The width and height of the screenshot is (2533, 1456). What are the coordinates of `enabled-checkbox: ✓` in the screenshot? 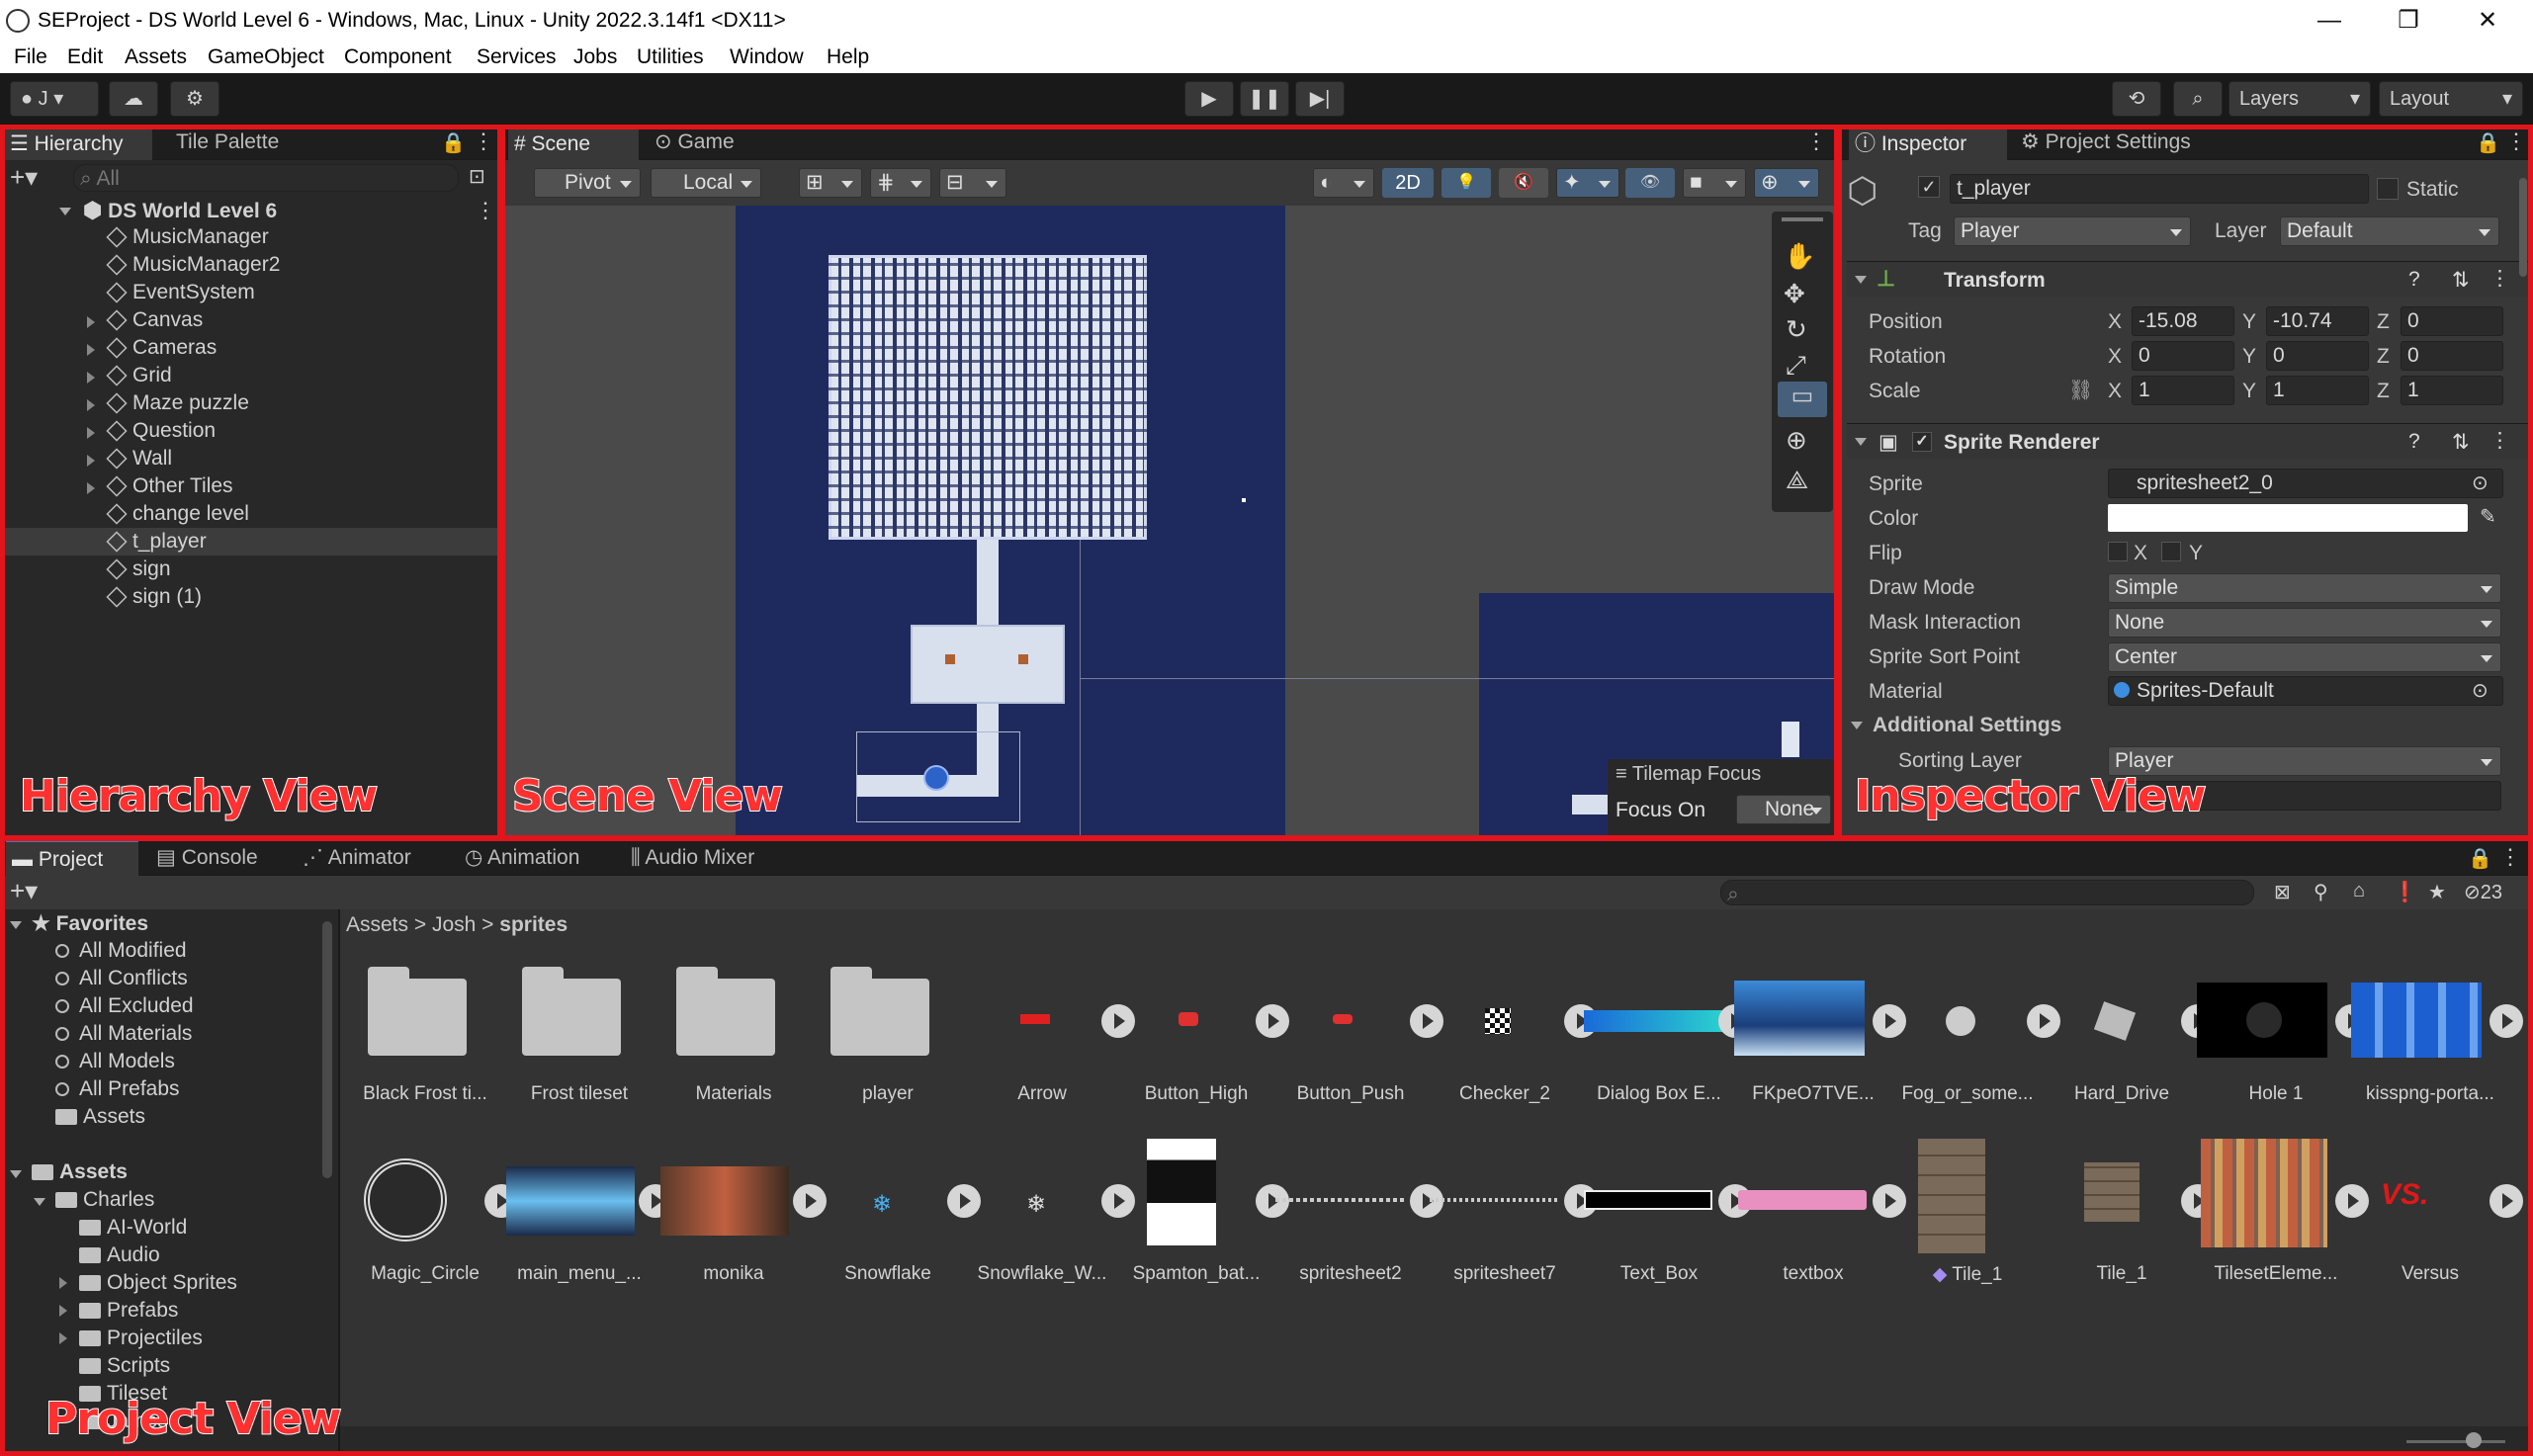 It's located at (1922, 442).